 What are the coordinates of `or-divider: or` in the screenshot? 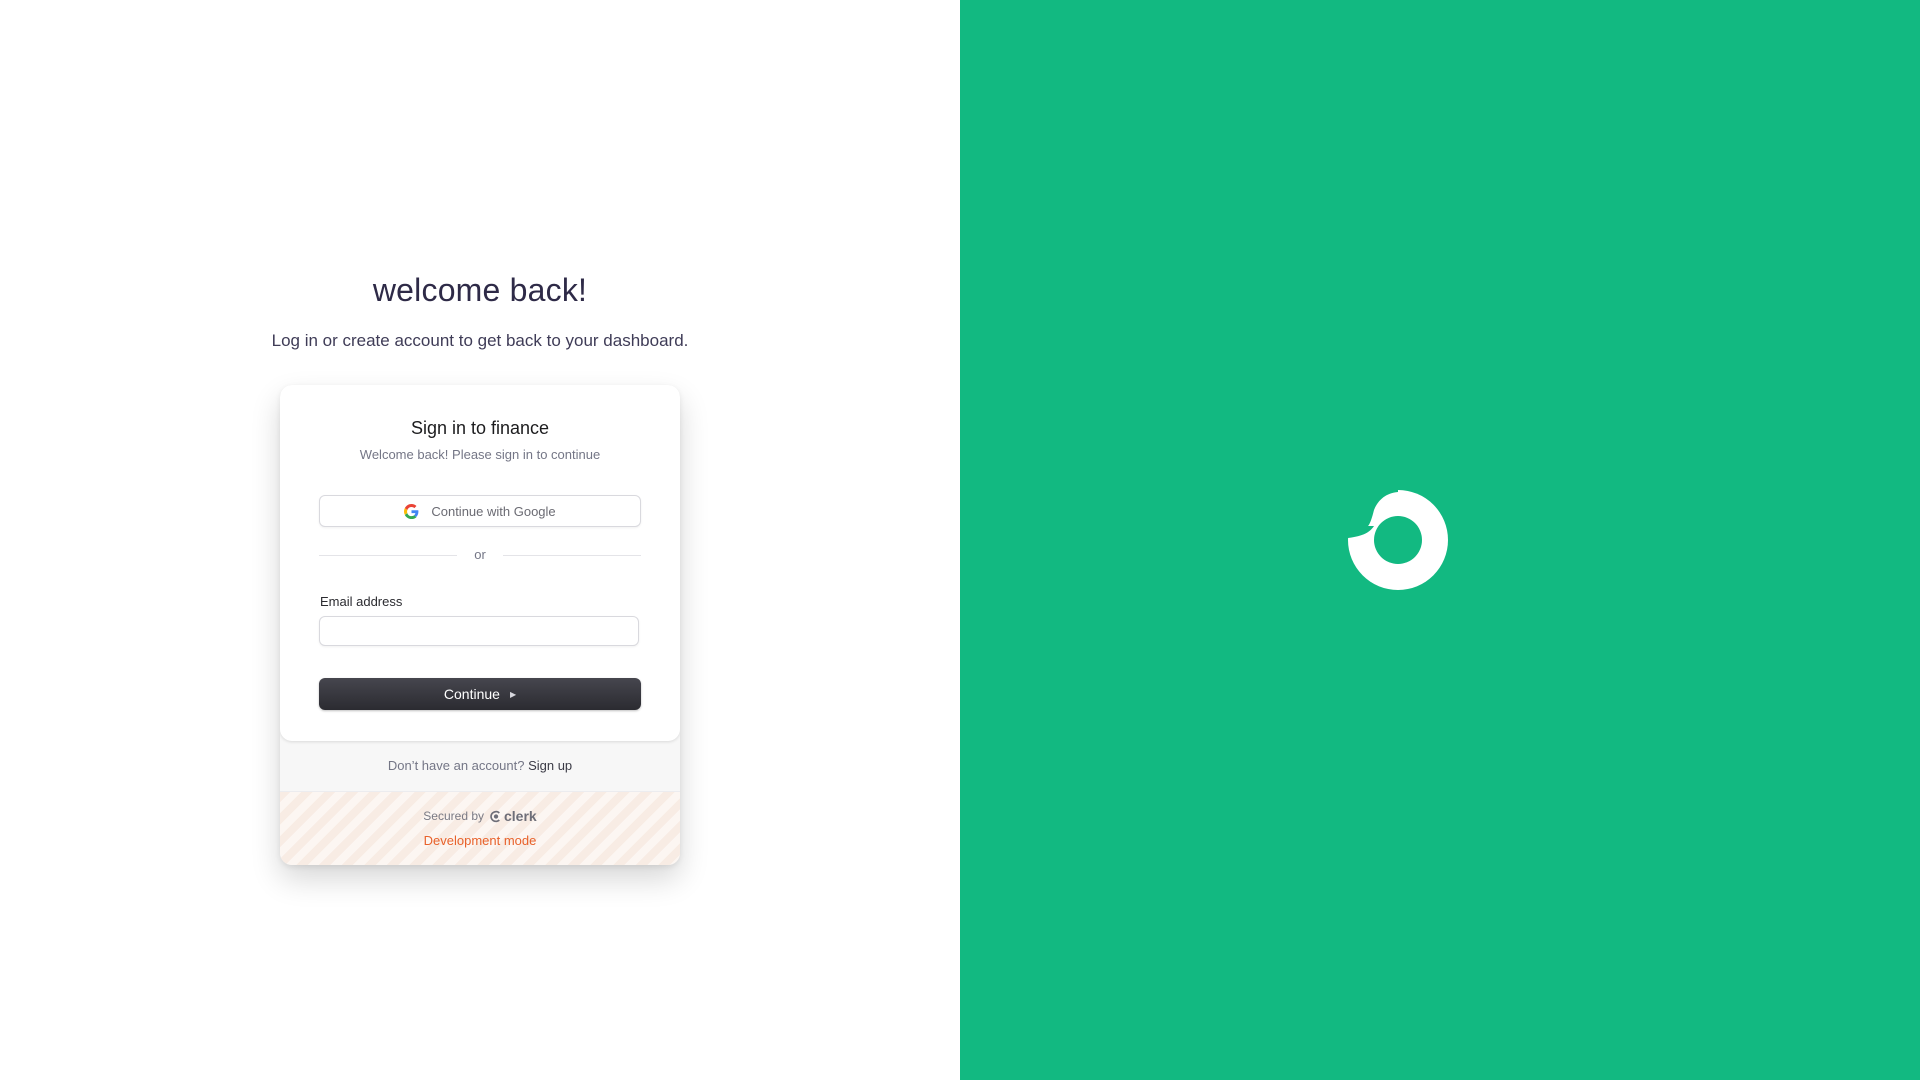 It's located at (480, 555).